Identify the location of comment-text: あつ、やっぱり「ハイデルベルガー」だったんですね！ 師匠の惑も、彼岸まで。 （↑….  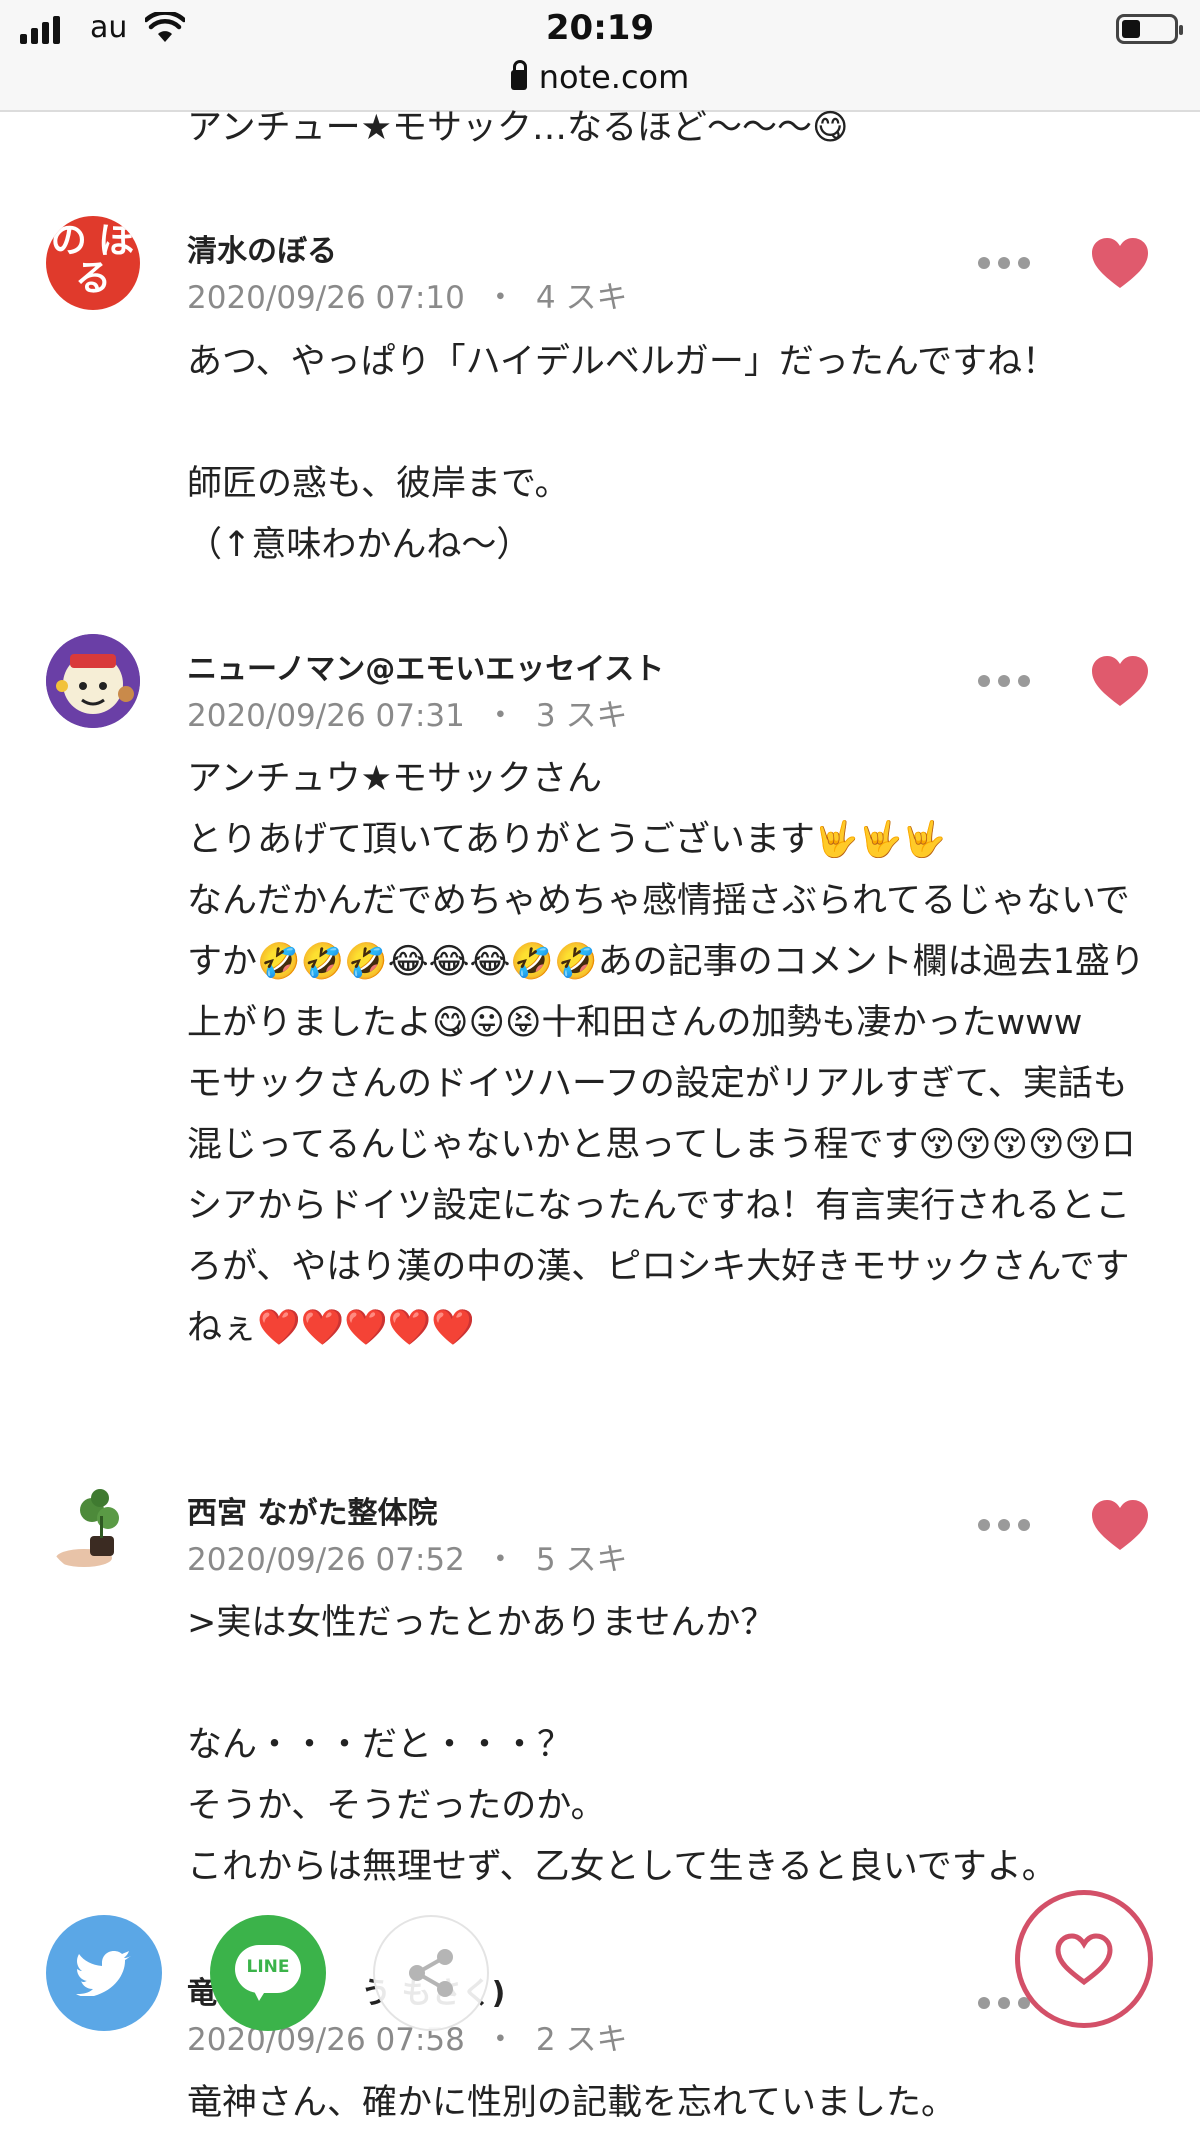
(622, 453).